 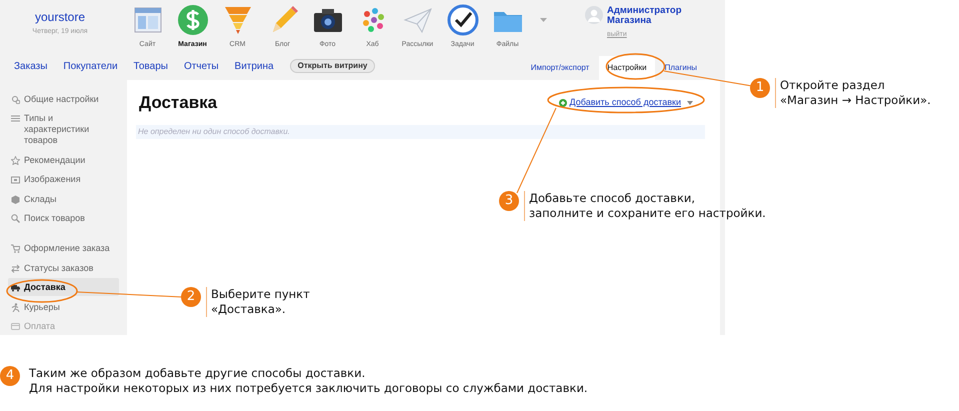 What do you see at coordinates (63, 199) in the screenshot?
I see `sidebar-item: Склады` at bounding box center [63, 199].